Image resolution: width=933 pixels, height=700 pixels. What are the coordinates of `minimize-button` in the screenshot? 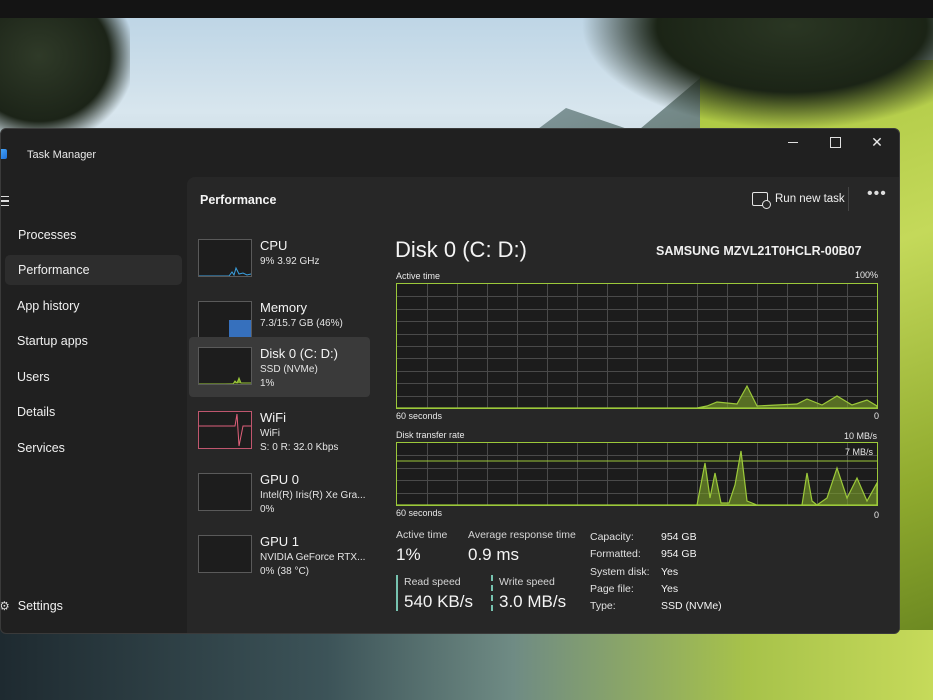 It's located at (793, 142).